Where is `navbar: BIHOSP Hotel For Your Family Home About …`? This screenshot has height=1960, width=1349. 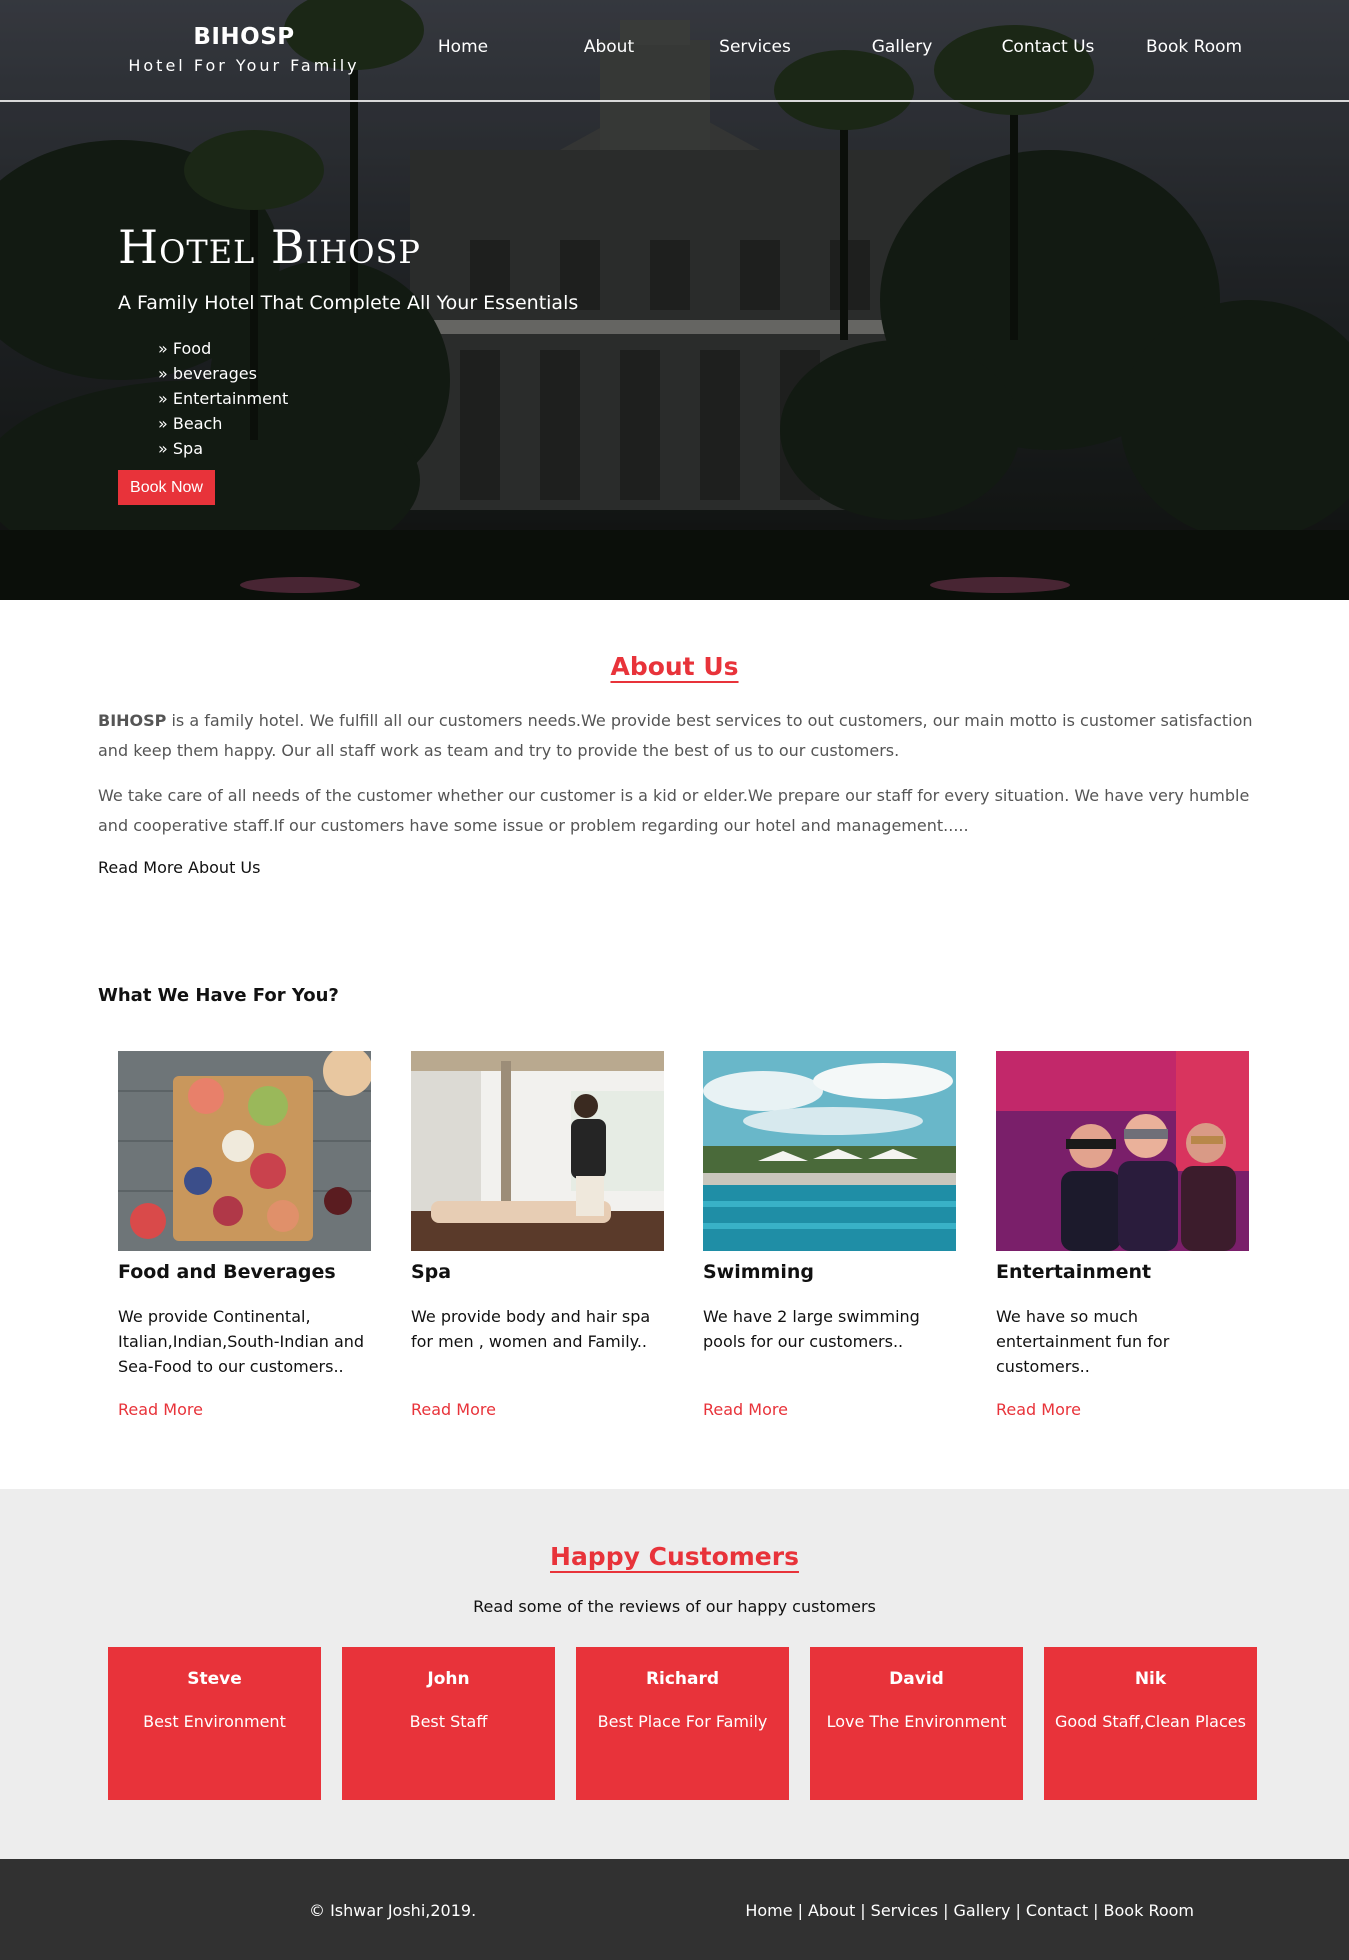 navbar: BIHOSP Hotel For Your Family Home About … is located at coordinates (674, 51).